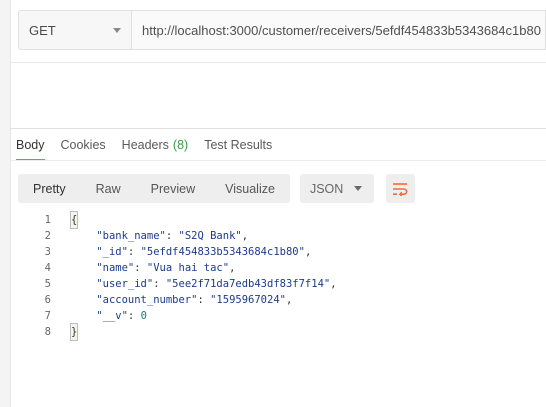  Describe the element at coordinates (173, 188) in the screenshot. I see `view-preview-button: Preview` at that location.